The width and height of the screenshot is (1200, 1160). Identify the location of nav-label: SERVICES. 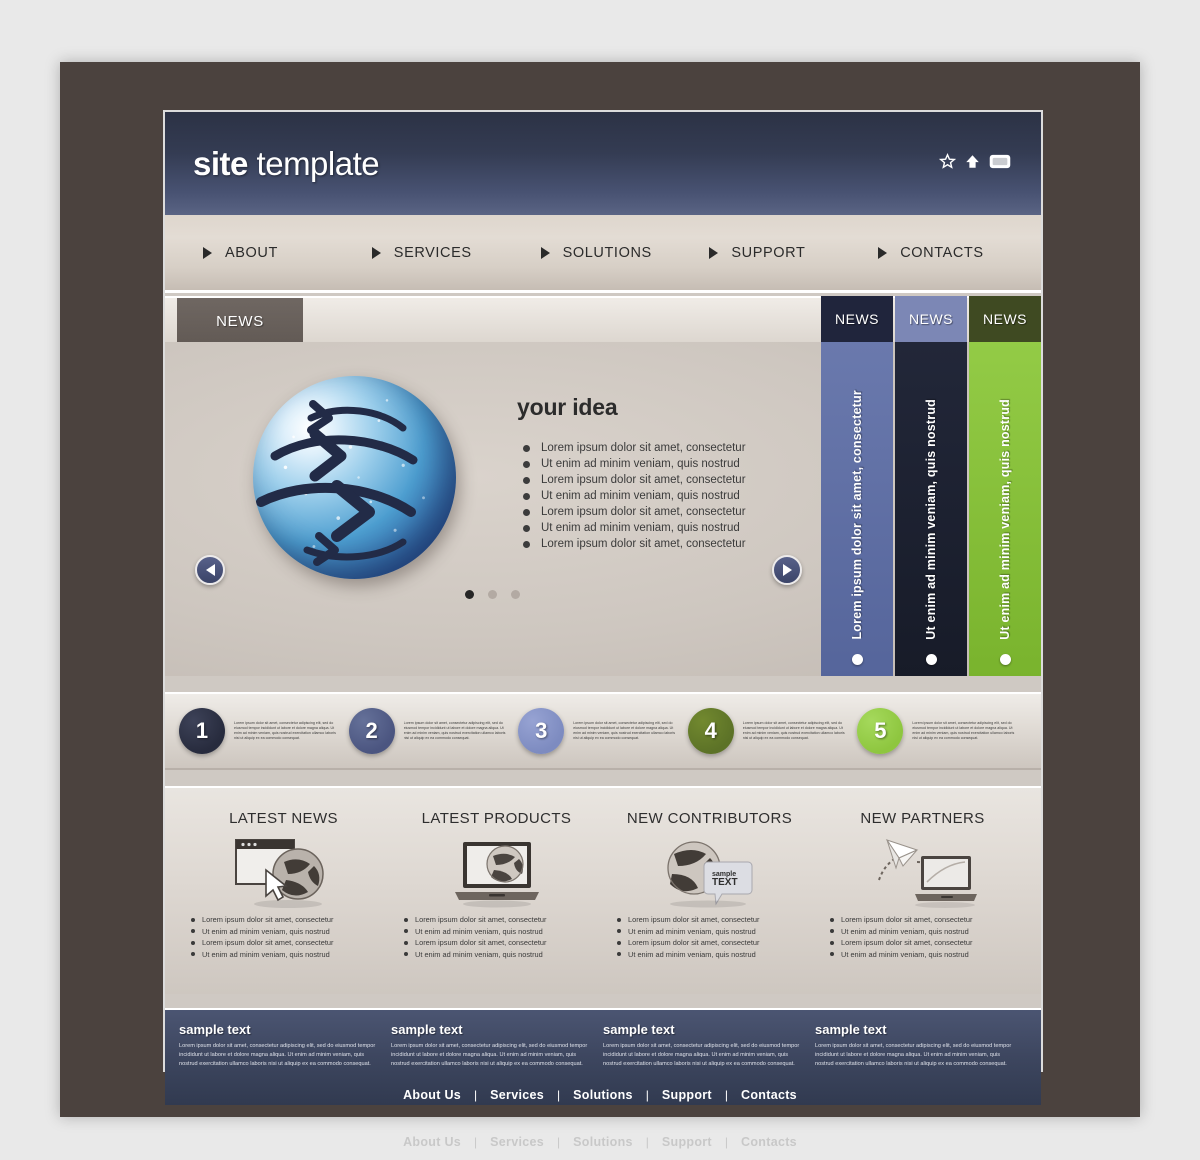
(432, 252).